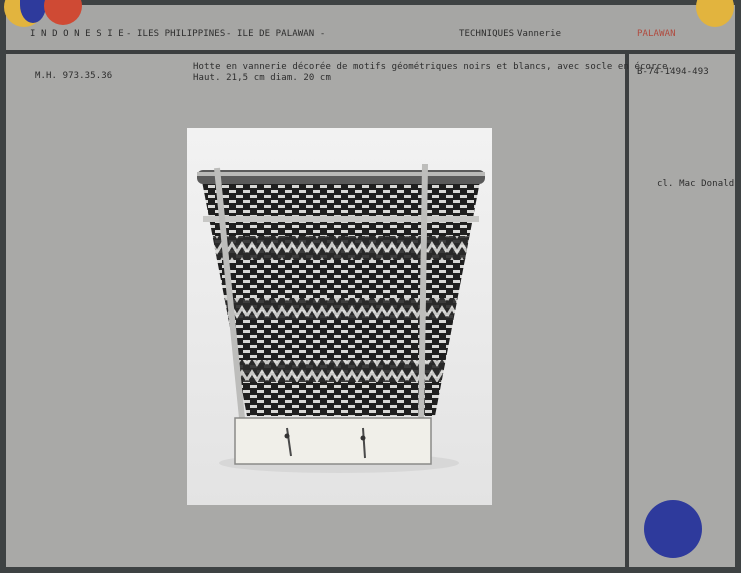  What do you see at coordinates (74, 76) in the screenshot?
I see `inventory-number: M.H. 973.35.36` at bounding box center [74, 76].